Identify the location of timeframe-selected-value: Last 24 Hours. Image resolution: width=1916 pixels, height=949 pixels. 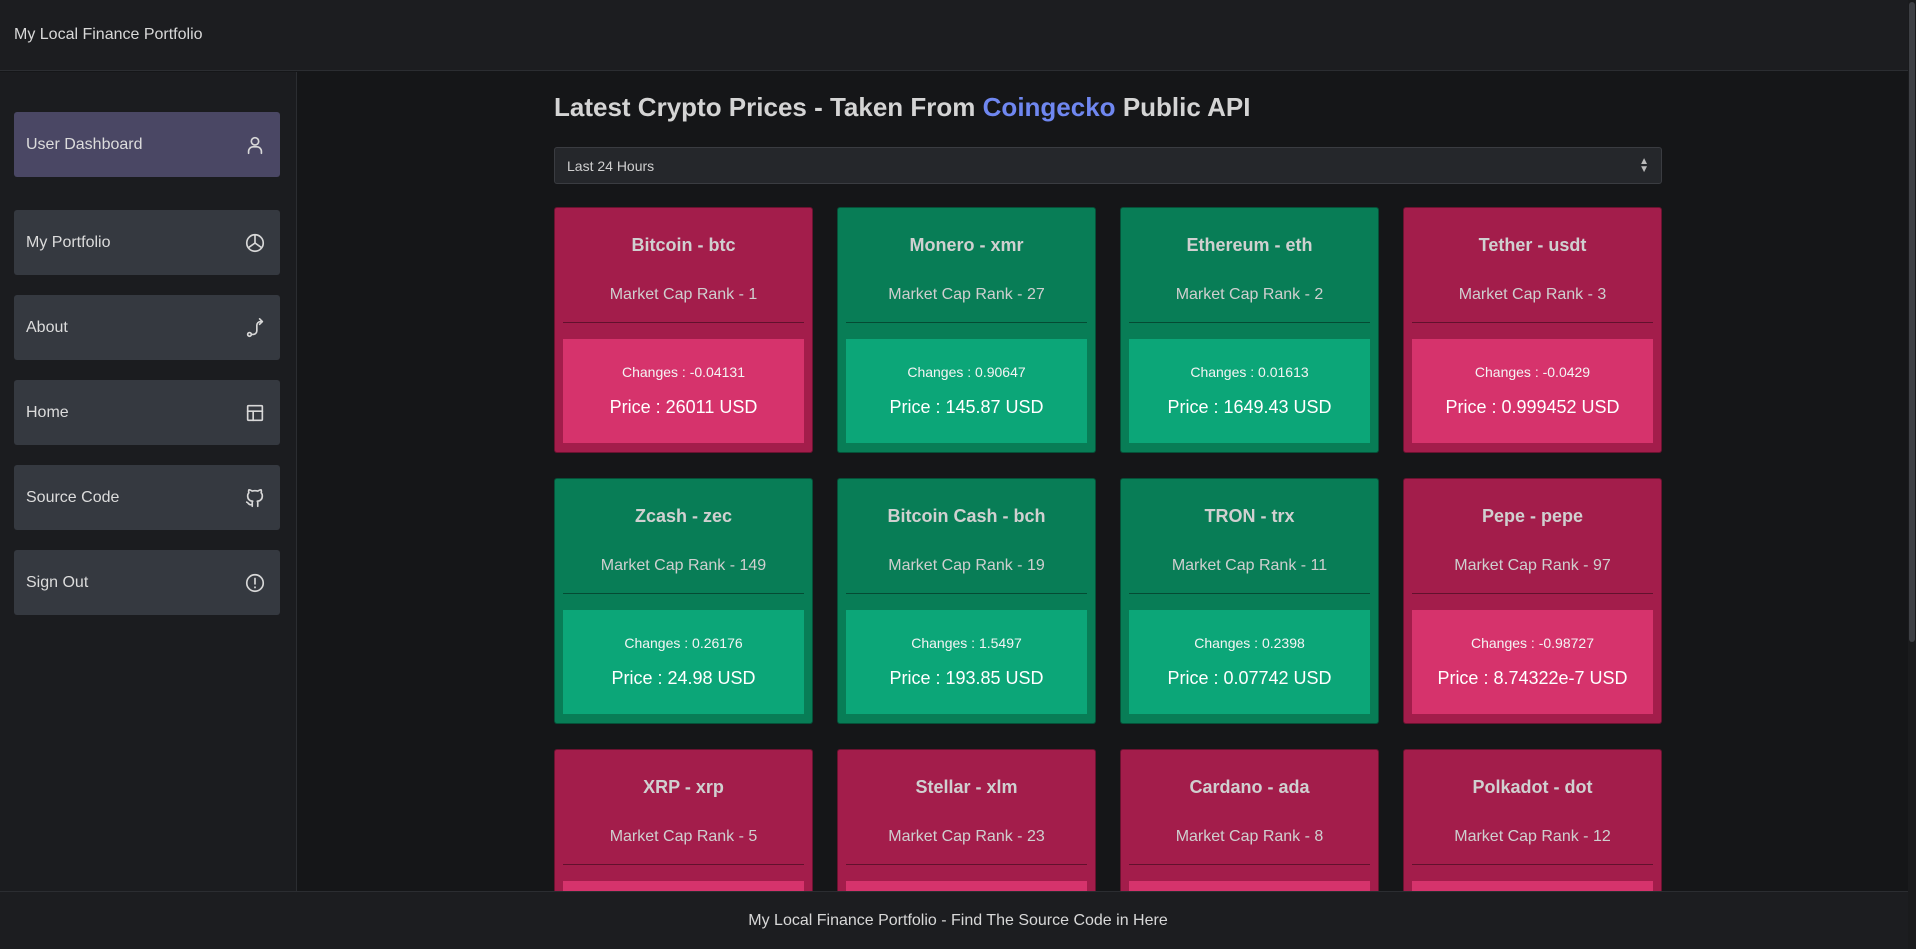
(611, 165).